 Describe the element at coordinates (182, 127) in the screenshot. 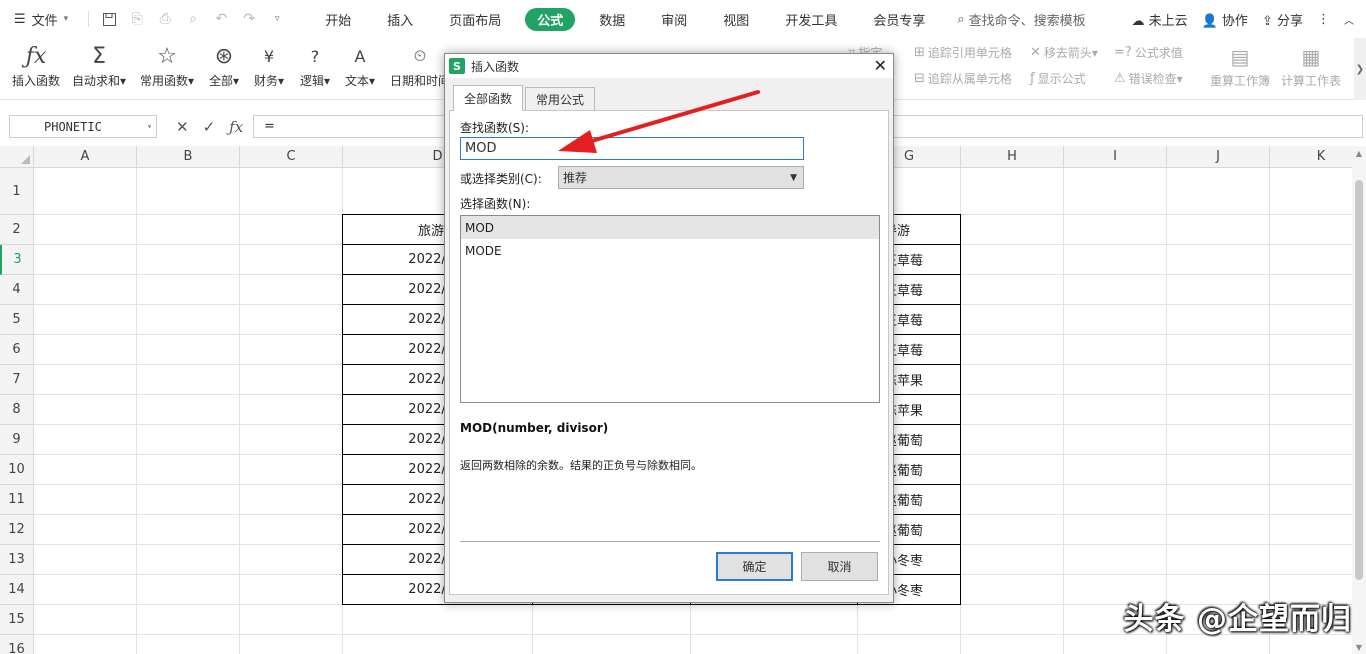

I see `cancel-icon: ✕` at that location.